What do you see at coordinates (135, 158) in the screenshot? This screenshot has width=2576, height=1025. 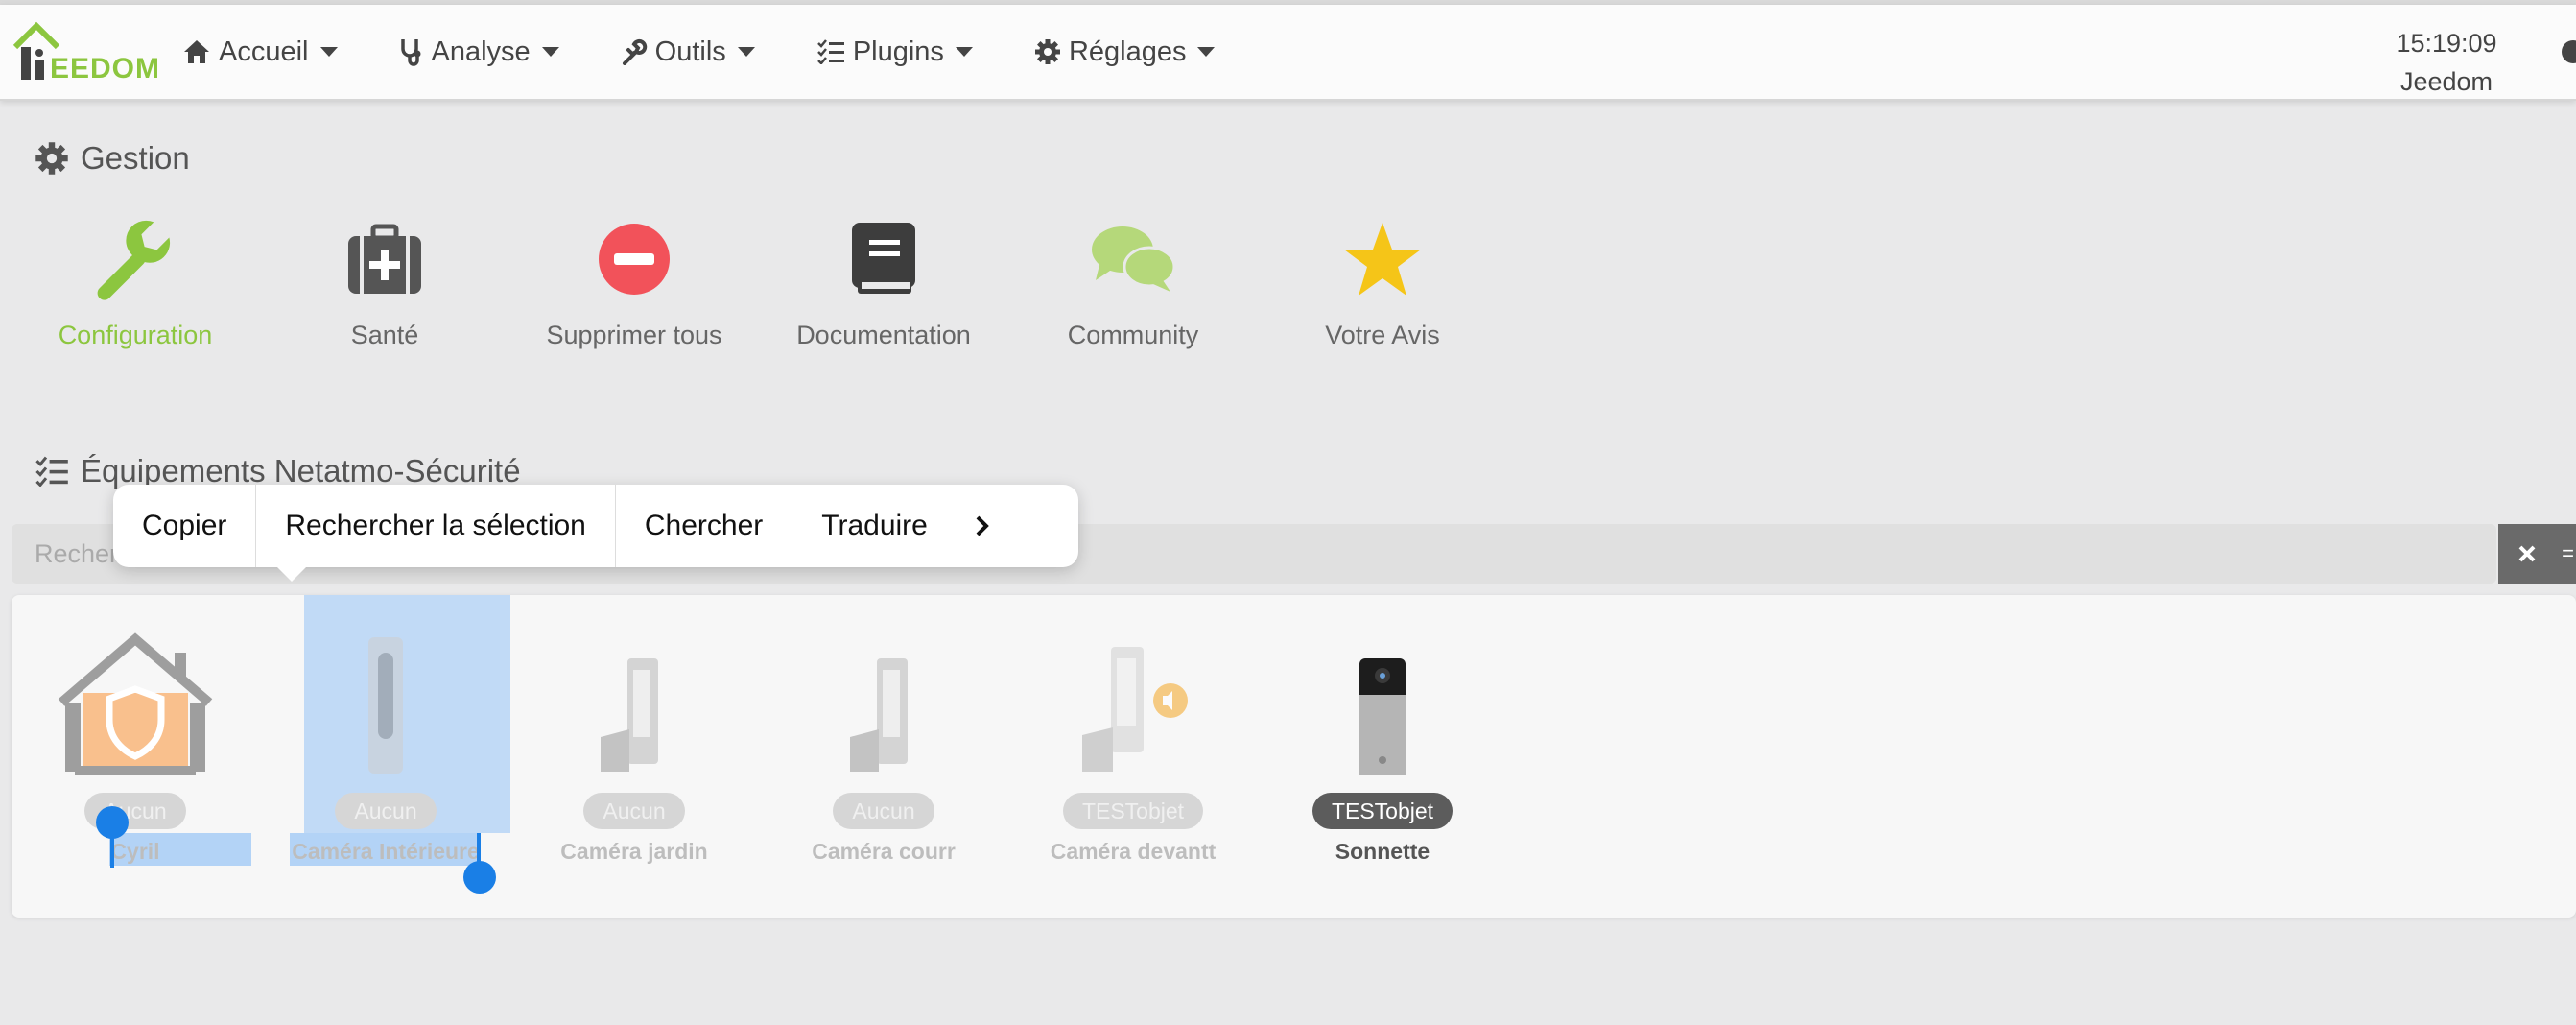 I see `gestion-title-label: Gestion` at bounding box center [135, 158].